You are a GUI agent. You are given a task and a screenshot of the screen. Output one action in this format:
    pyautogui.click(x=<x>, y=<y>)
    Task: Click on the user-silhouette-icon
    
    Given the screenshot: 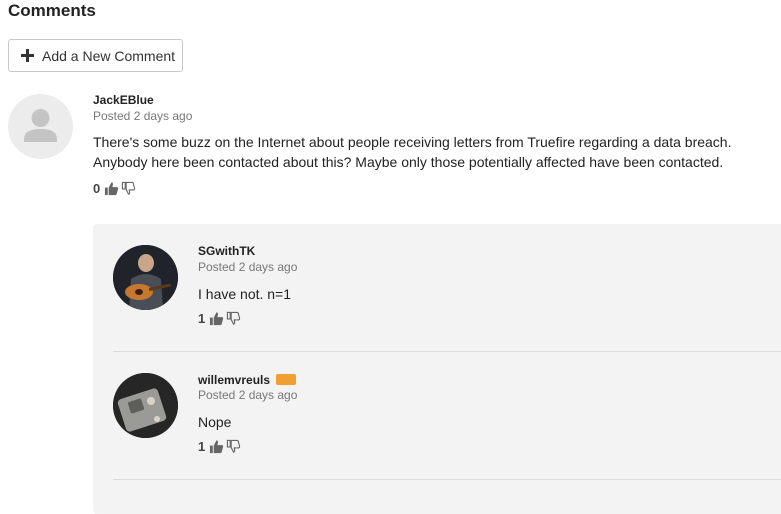 What is the action you would take?
    pyautogui.click(x=40, y=125)
    